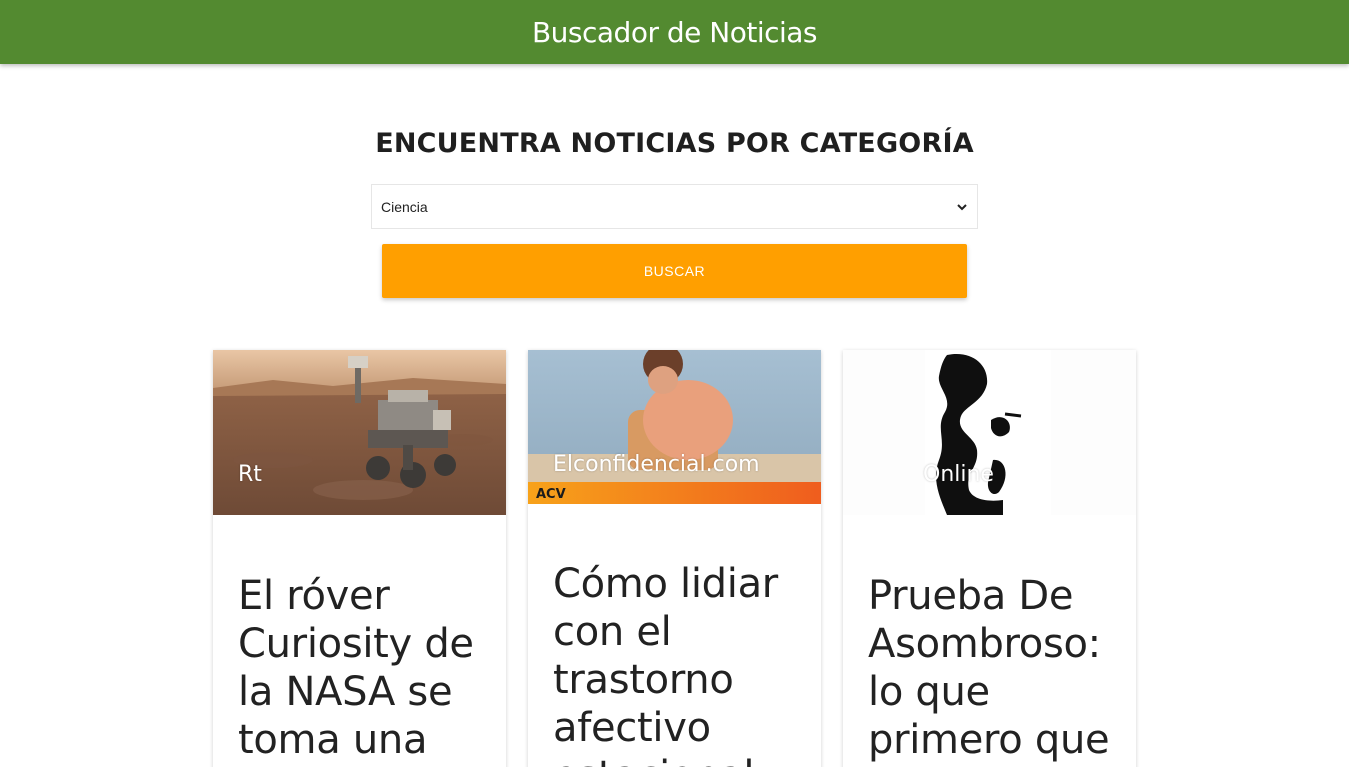 Image resolution: width=1349 pixels, height=767 pixels. I want to click on navbar: Buscador de Noticias, so click(674, 32).